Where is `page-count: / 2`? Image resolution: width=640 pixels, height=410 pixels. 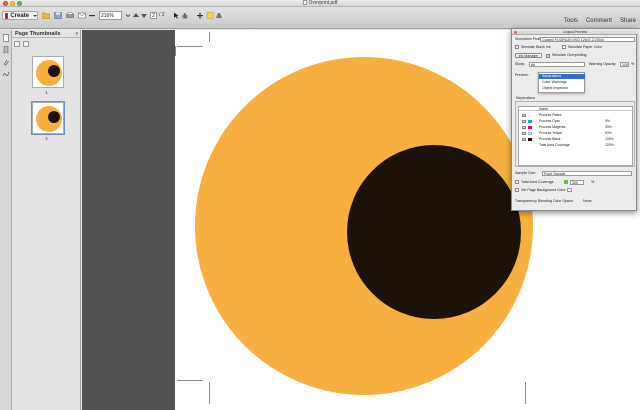 page-count: / 2 is located at coordinates (162, 15).